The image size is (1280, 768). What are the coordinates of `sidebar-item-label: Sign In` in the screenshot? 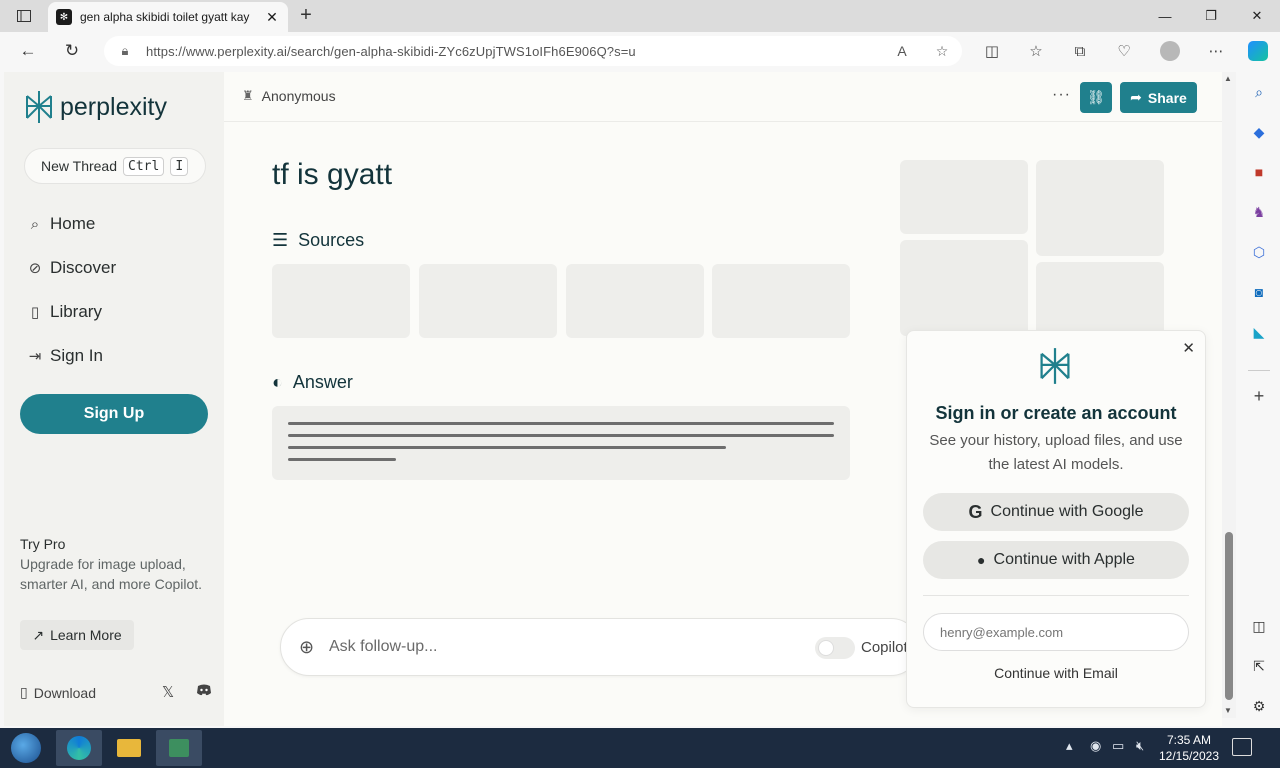 It's located at (76, 355).